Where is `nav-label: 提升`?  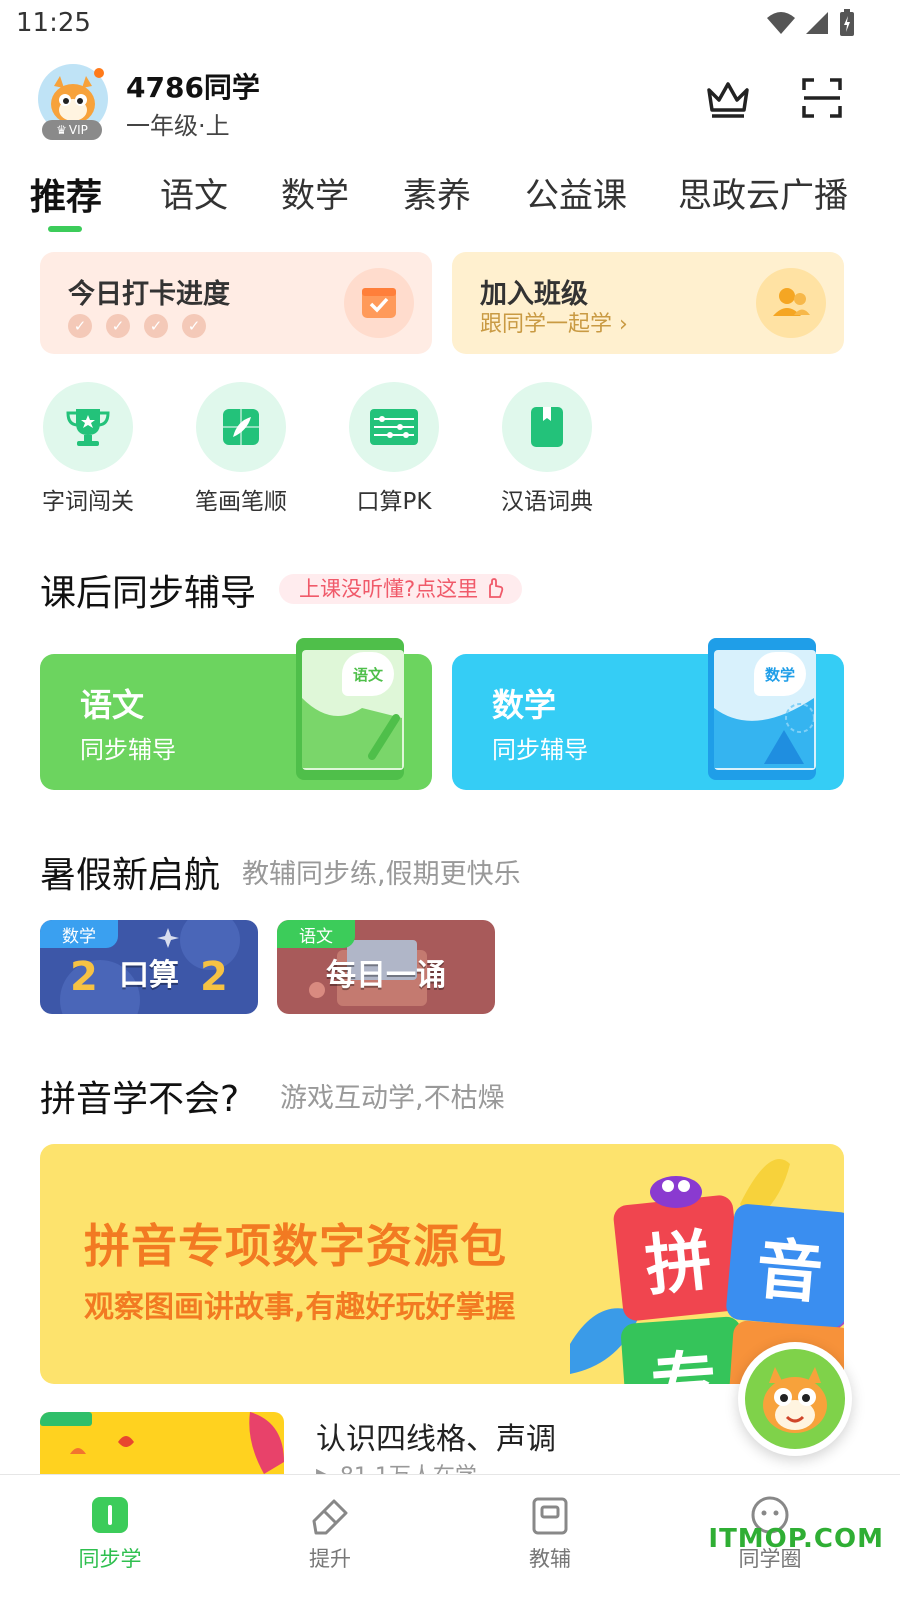 nav-label: 提升 is located at coordinates (330, 1559).